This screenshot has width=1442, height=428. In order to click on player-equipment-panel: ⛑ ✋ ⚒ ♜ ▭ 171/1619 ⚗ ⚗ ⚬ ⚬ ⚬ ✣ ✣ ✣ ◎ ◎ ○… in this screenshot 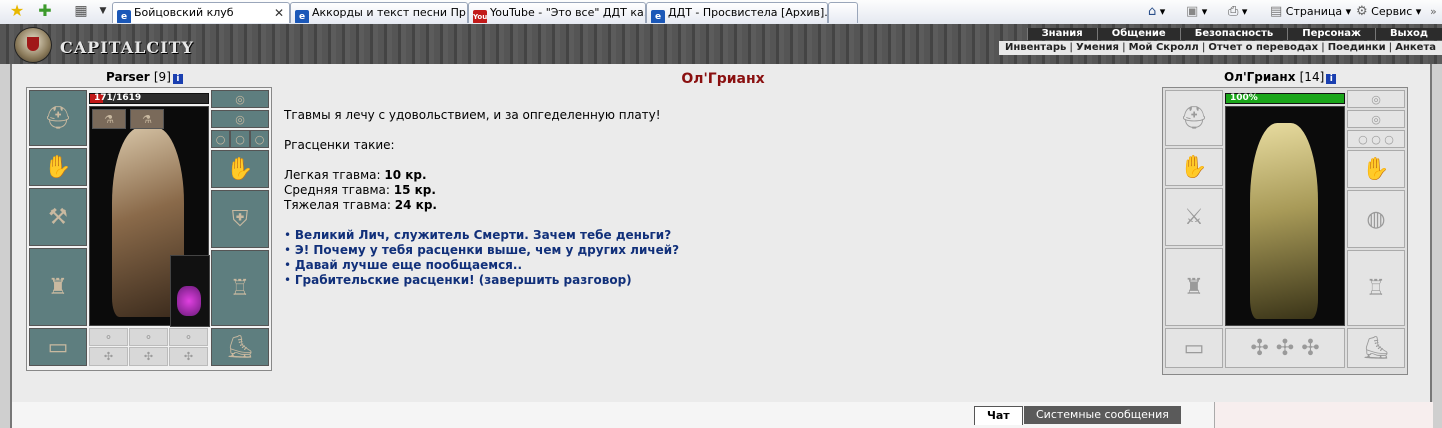, I will do `click(149, 229)`.